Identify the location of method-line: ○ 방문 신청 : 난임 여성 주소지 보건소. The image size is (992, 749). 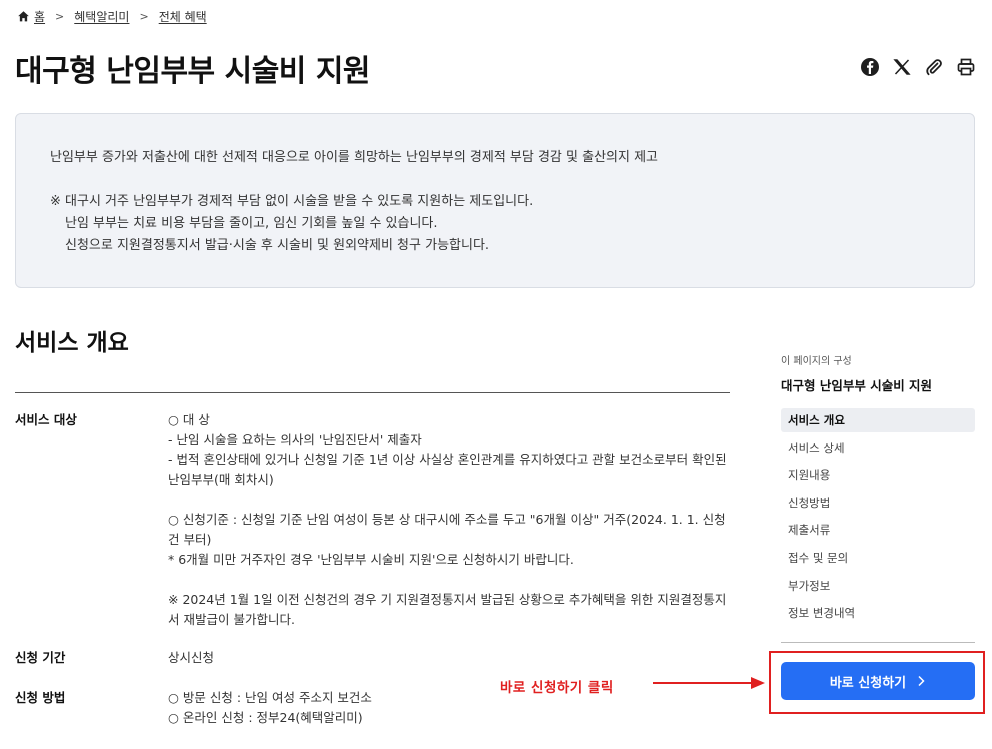
(270, 697).